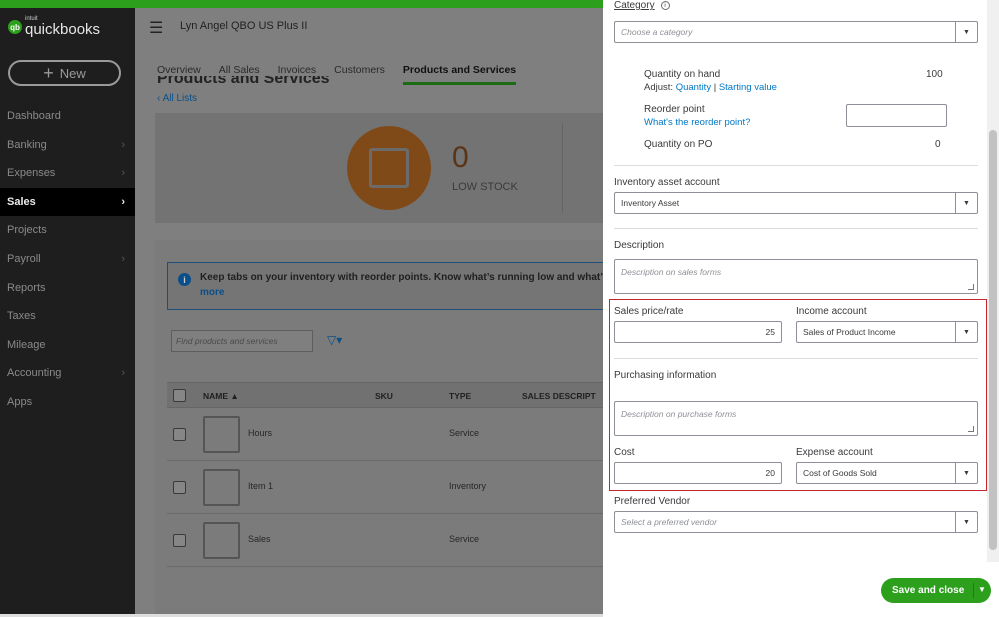  What do you see at coordinates (334, 340) in the screenshot?
I see `filter-icon: ▽▾` at bounding box center [334, 340].